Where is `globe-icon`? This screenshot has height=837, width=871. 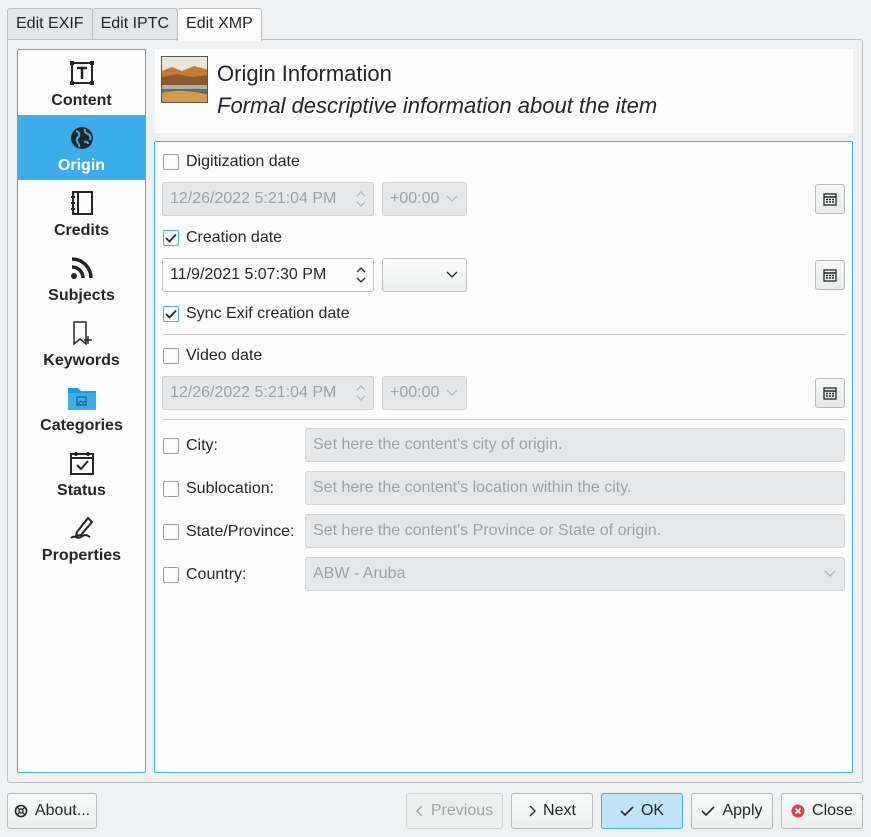 globe-icon is located at coordinates (82, 138).